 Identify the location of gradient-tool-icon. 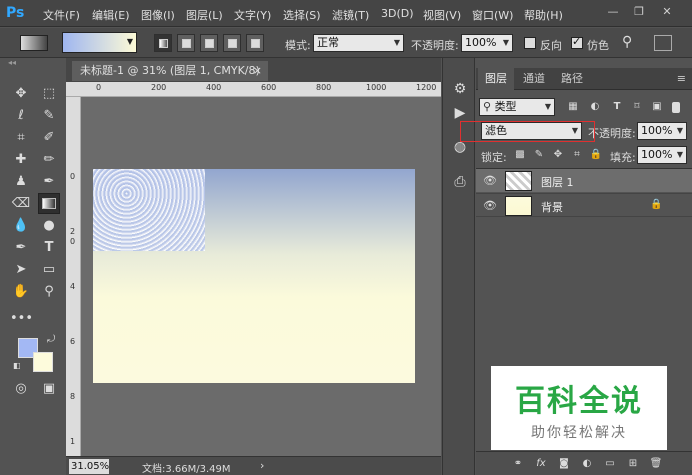
(49, 203).